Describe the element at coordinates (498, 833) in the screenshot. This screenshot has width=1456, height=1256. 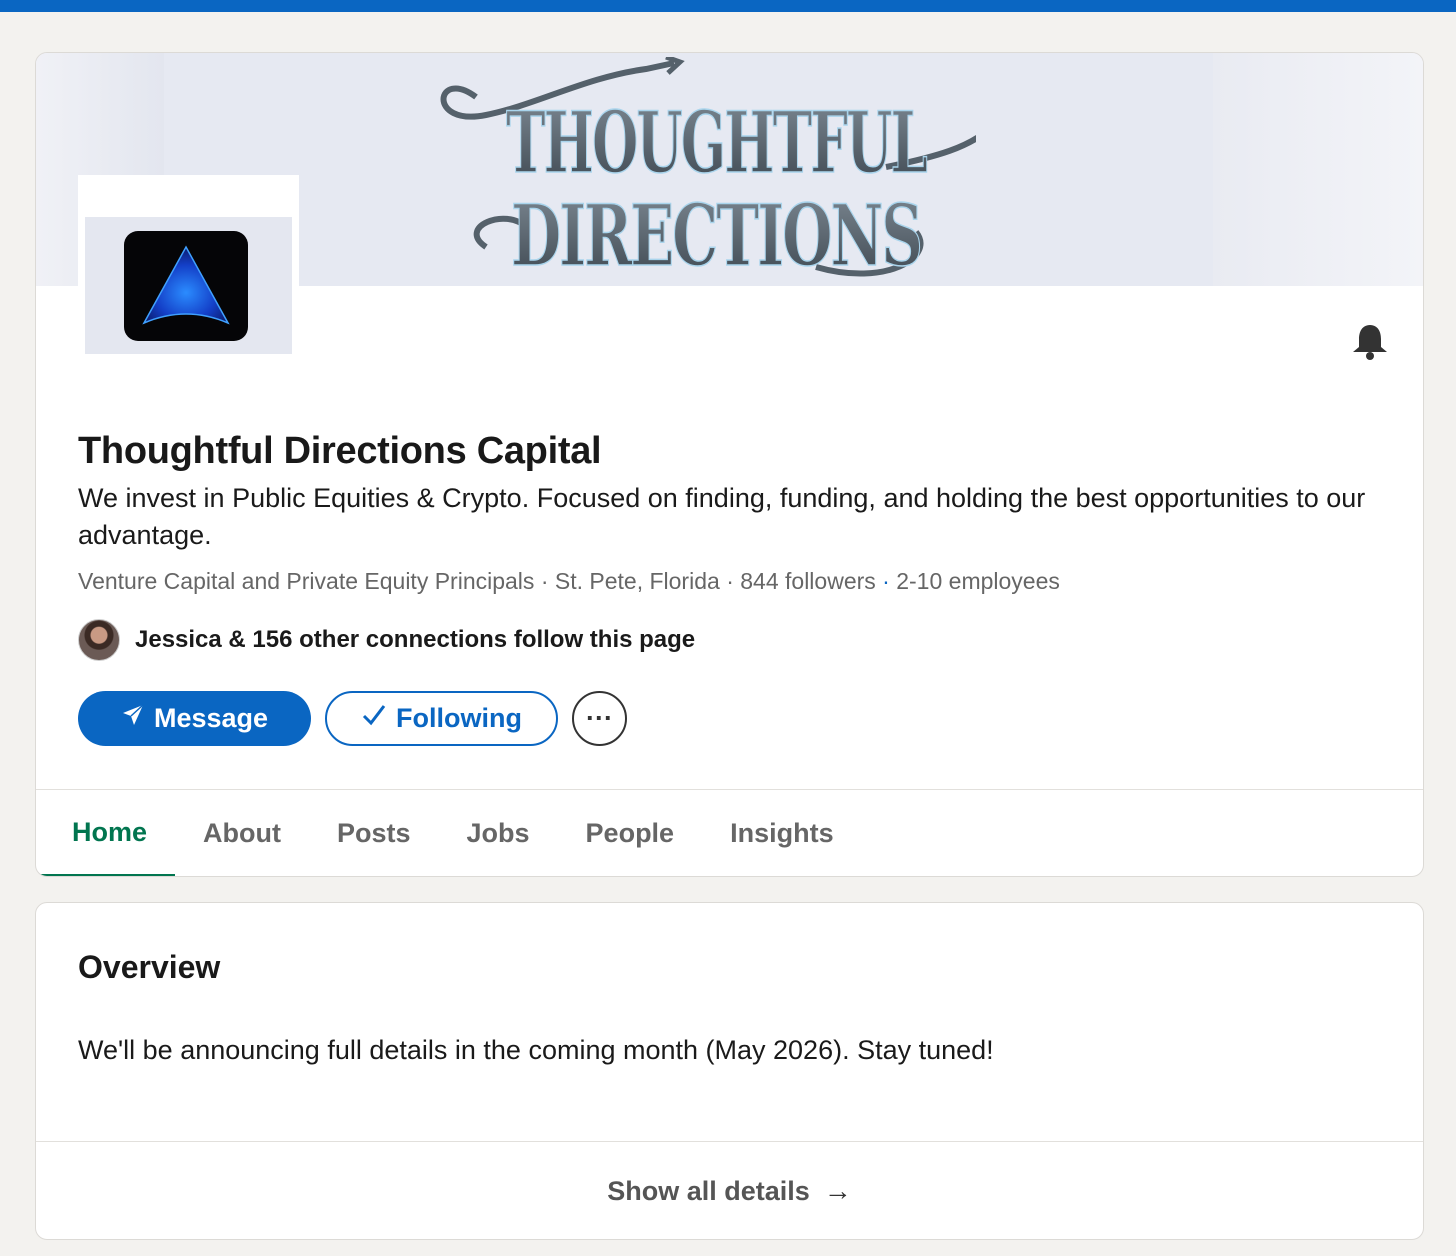
I see `tab-jobs: Jobs` at that location.